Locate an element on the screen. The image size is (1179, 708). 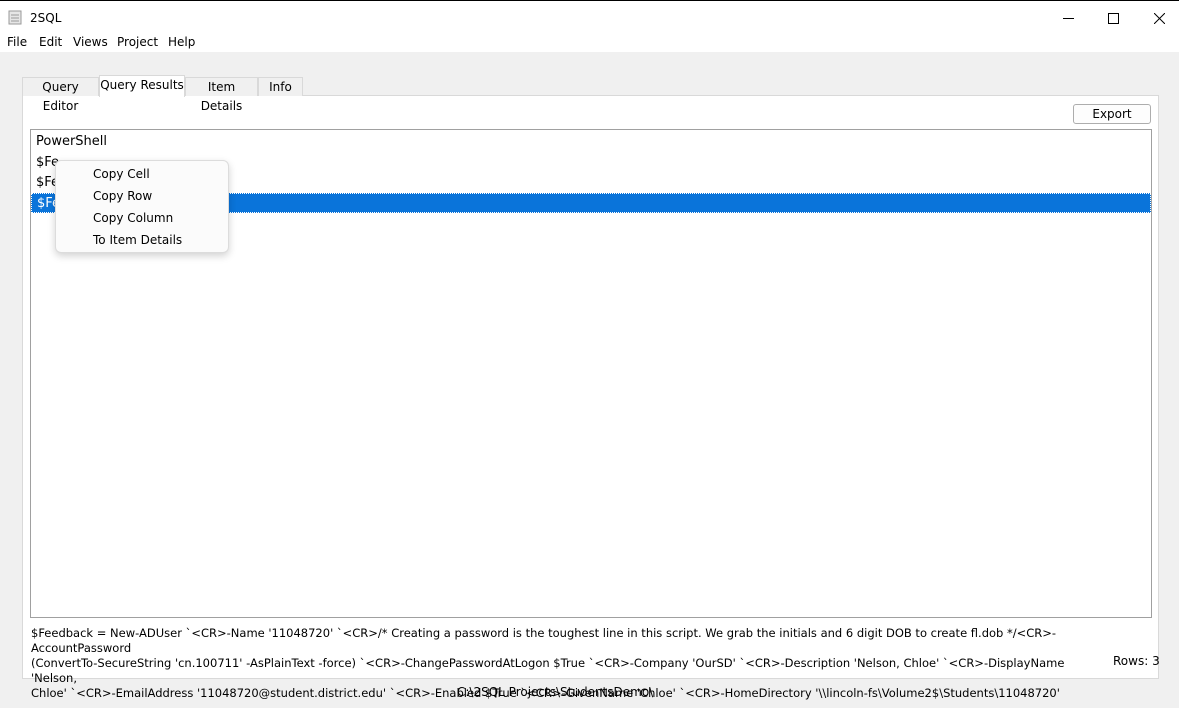
menu-project: Project is located at coordinates (137, 42).